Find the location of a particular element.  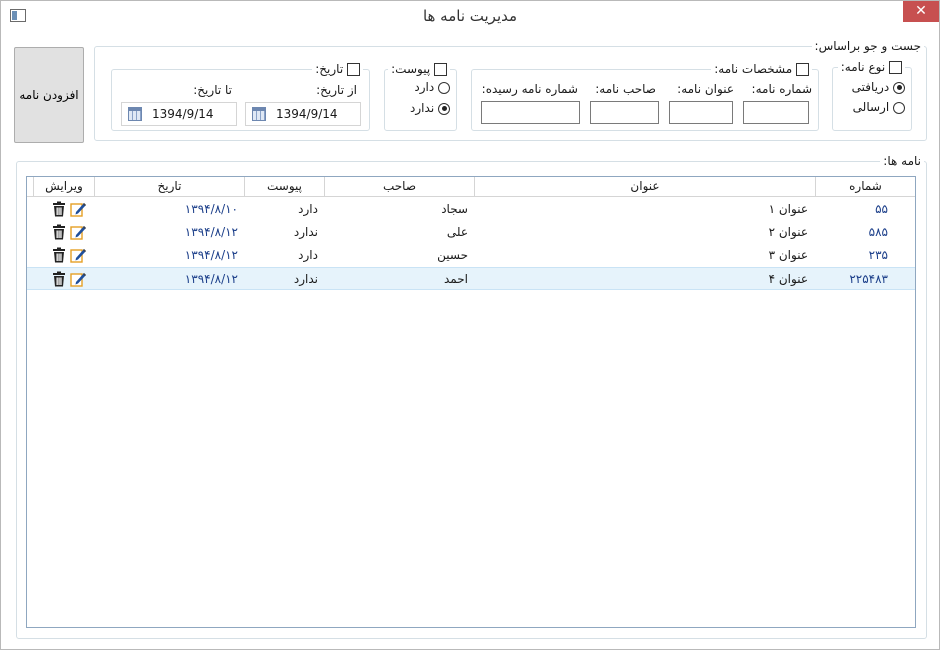

attachment-checkbox is located at coordinates (440, 69).